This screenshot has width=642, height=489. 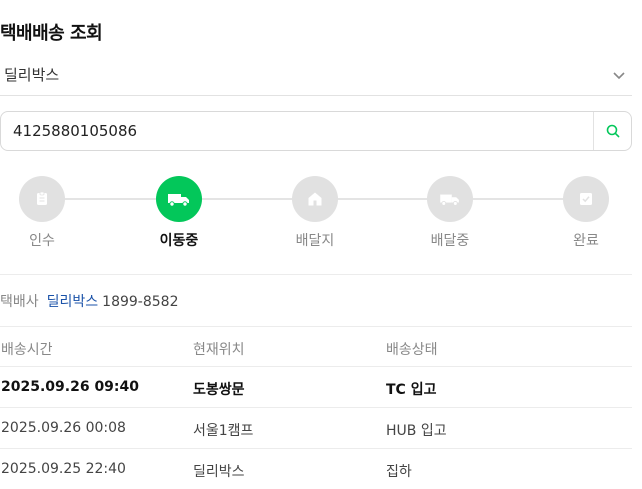 I want to click on carrier-info: 택배사 딜리박스 1899-8582, so click(x=89, y=301).